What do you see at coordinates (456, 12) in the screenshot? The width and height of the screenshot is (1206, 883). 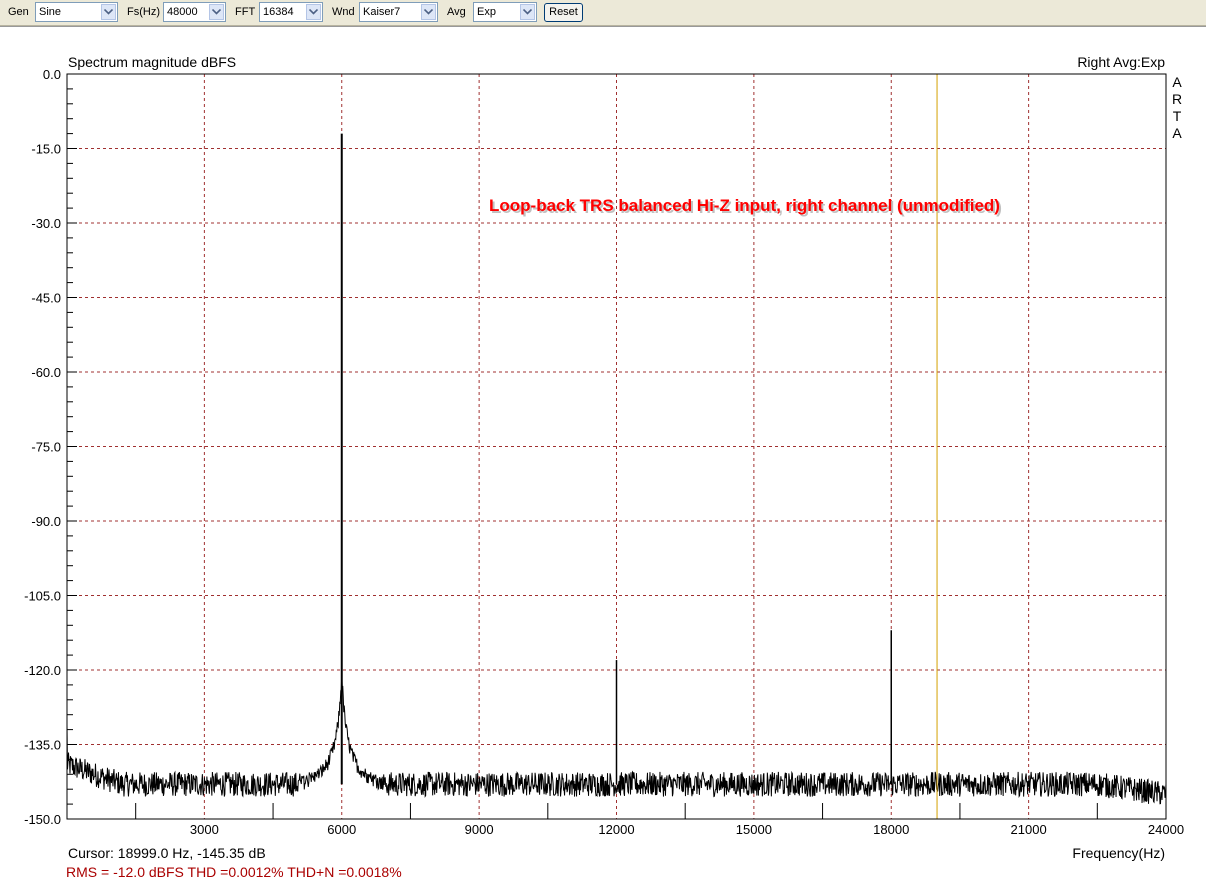 I see `avg-label: Avg` at bounding box center [456, 12].